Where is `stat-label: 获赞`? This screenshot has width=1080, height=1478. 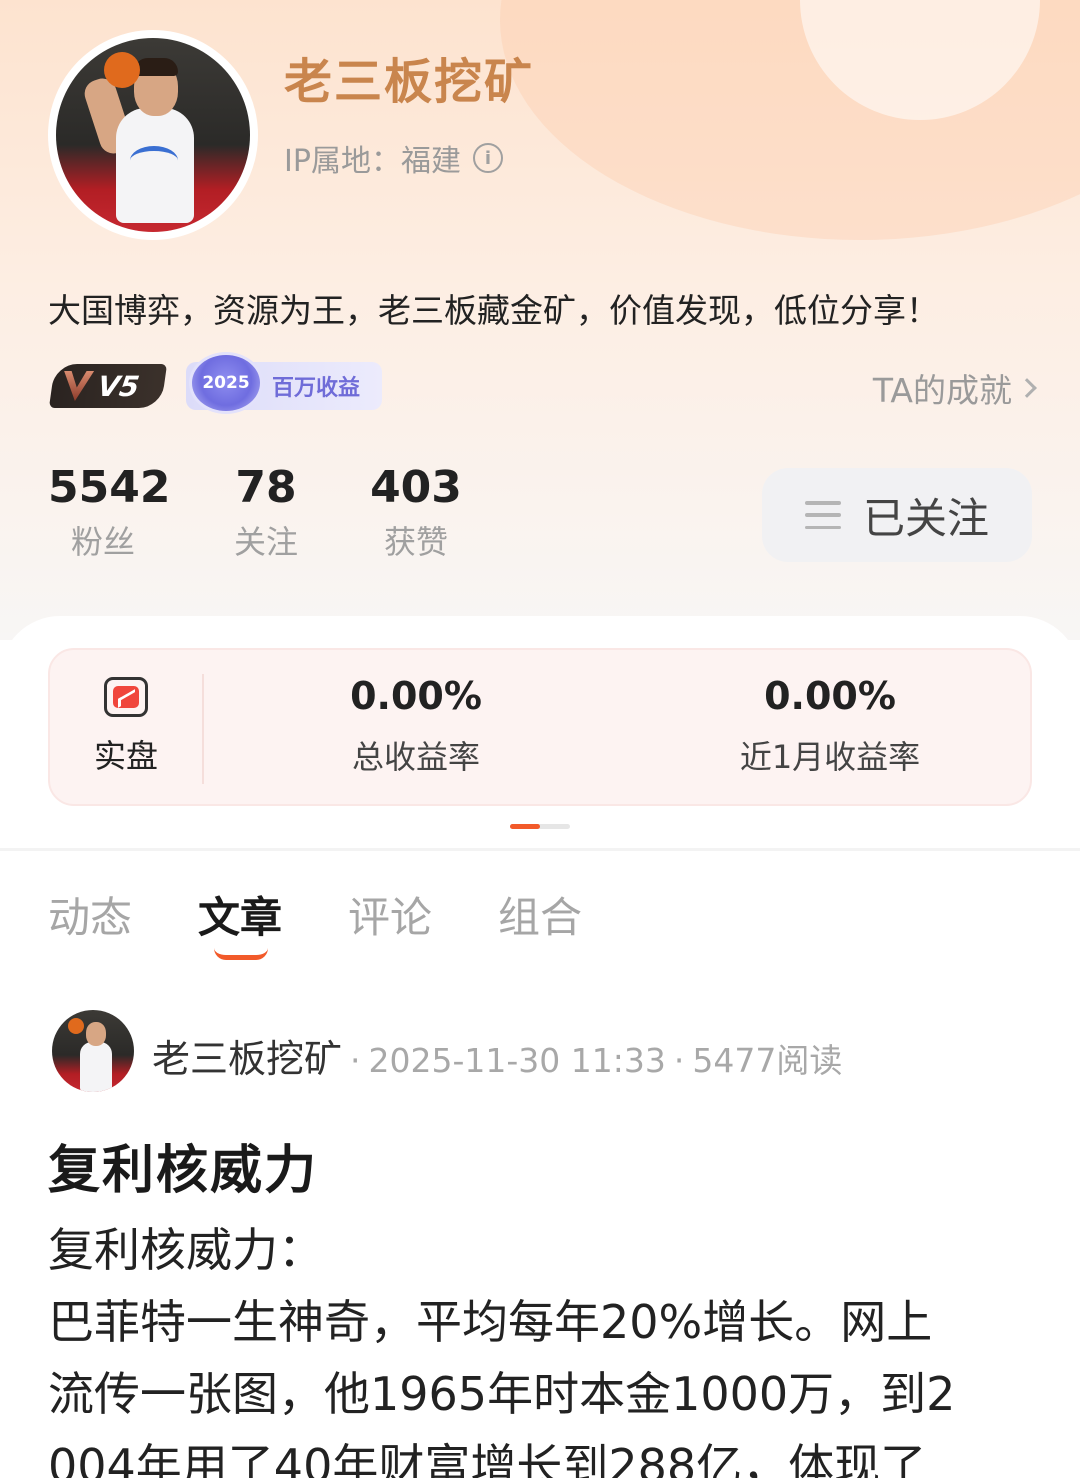 stat-label: 获赞 is located at coordinates (415, 542).